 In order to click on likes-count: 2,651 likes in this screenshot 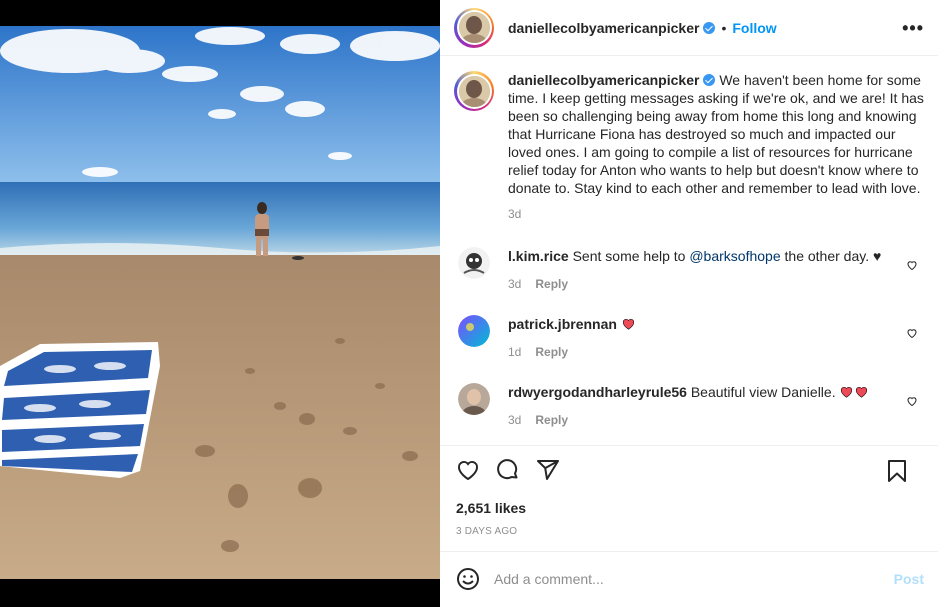, I will do `click(689, 505)`.